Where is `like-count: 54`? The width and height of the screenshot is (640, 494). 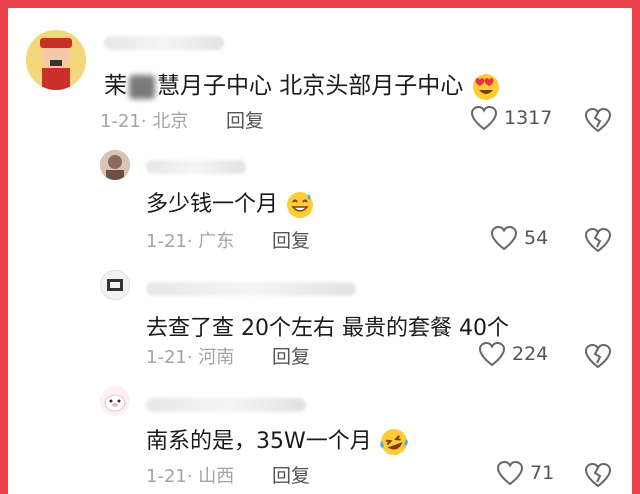
like-count: 54 is located at coordinates (536, 238).